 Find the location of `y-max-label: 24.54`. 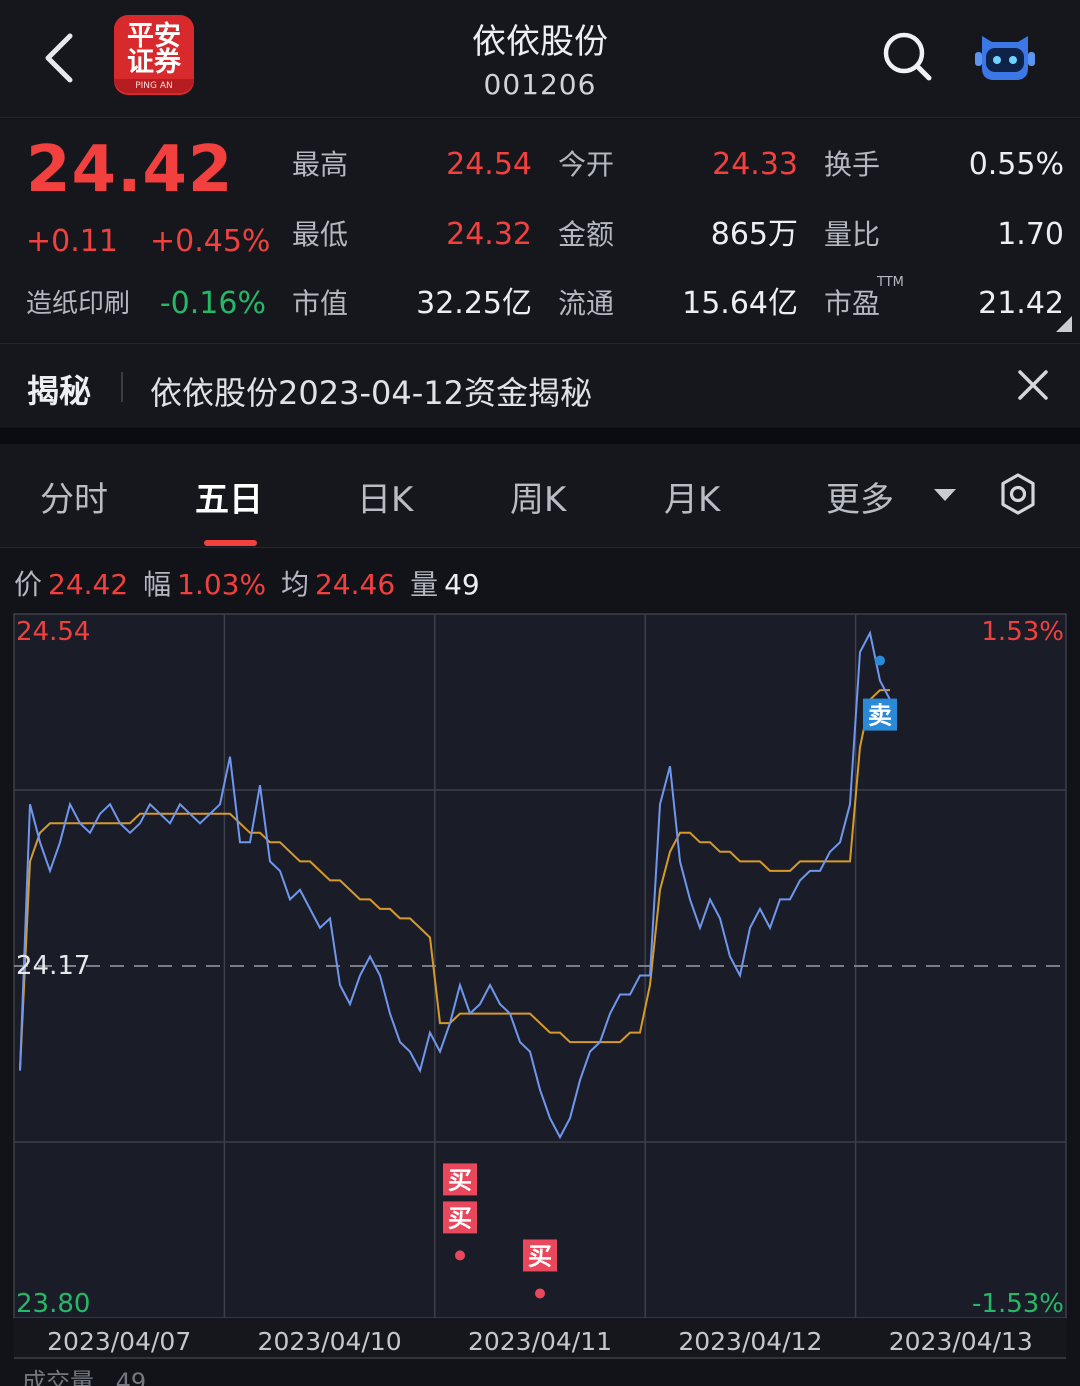

y-max-label: 24.54 is located at coordinates (53, 632).